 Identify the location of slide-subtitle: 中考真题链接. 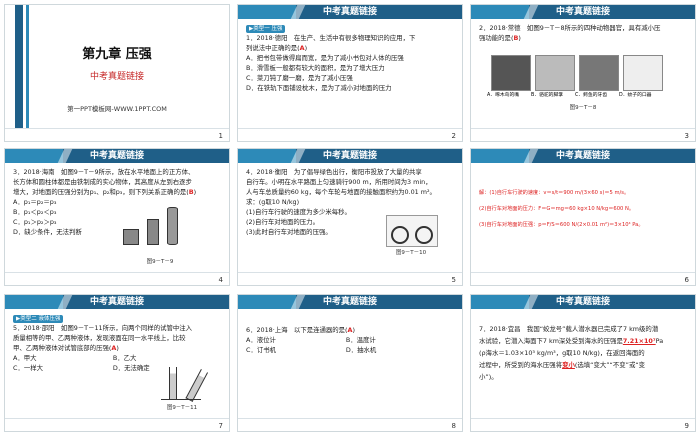
(116, 77).